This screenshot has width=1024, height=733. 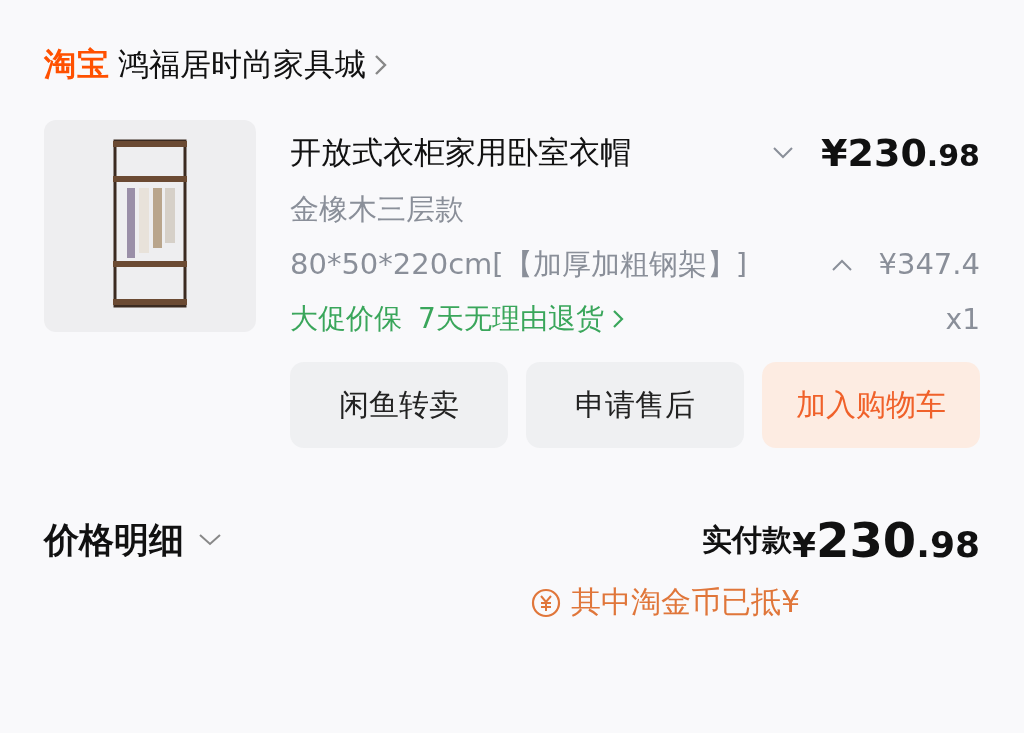 What do you see at coordinates (747, 539) in the screenshot?
I see `total-label: 实付款` at bounding box center [747, 539].